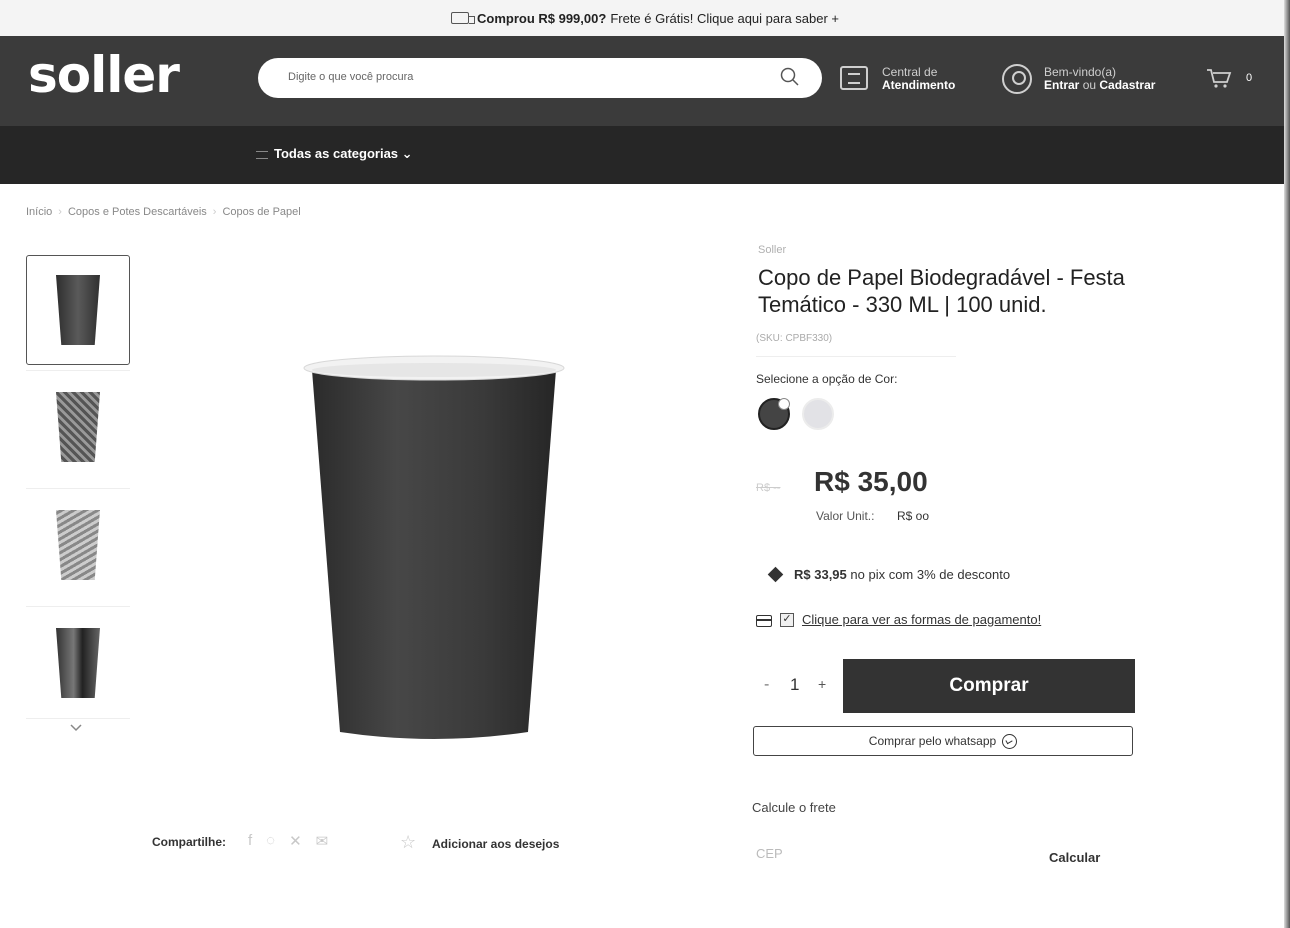 This screenshot has height=928, width=1290. Describe the element at coordinates (768, 488) in the screenshot. I see `old-price: R$ --` at that location.